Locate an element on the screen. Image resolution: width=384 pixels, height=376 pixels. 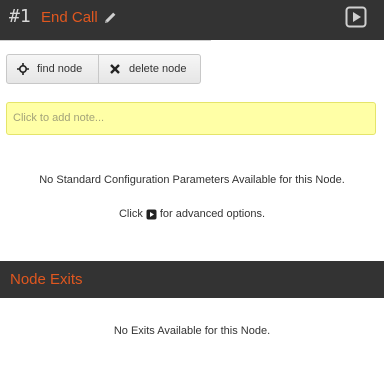
node-actions: find node delete node is located at coordinates (103, 69).